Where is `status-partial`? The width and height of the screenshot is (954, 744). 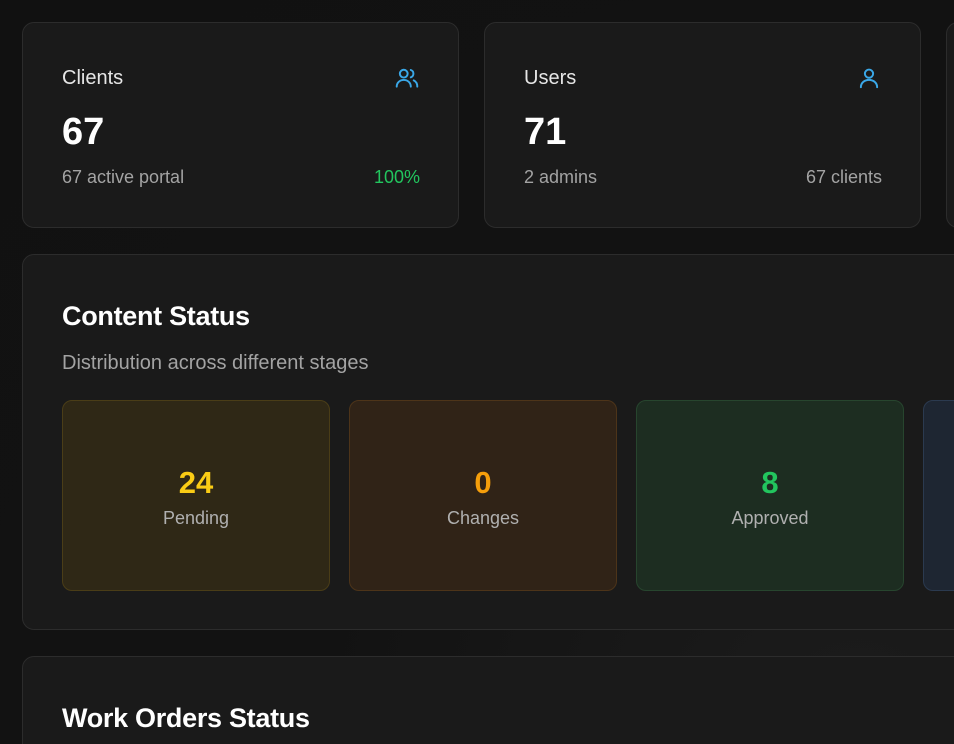
status-partial is located at coordinates (938, 495).